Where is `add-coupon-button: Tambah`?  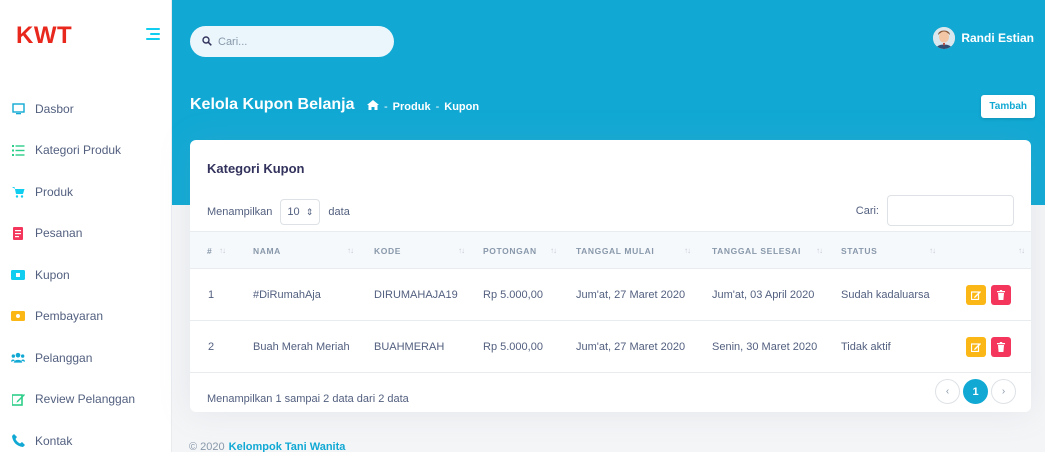 add-coupon-button: Tambah is located at coordinates (1008, 106).